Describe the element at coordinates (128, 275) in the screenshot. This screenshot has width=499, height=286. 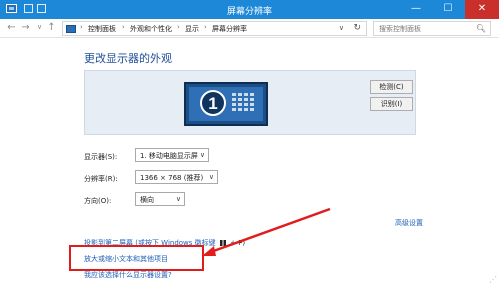
I see `help-link: 我应该选择什么显示器设置?` at that location.